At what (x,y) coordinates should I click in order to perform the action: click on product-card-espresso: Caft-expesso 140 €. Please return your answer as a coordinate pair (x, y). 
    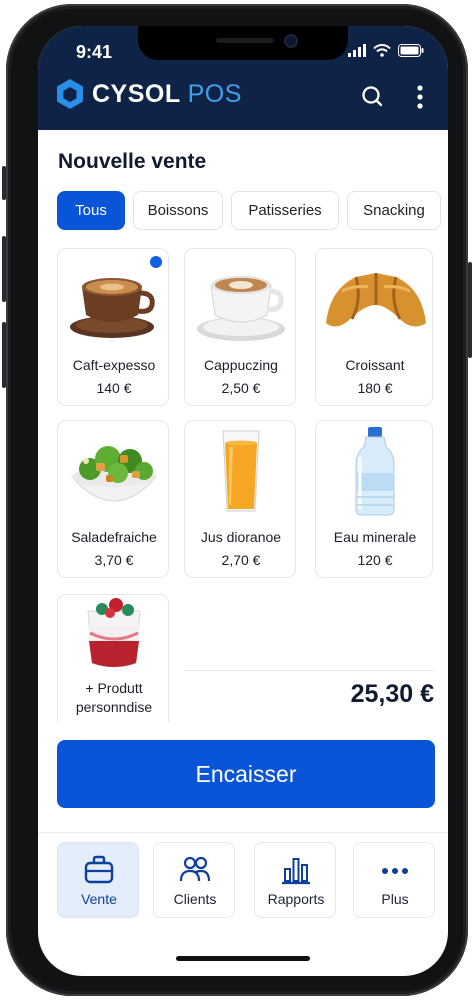
    Looking at the image, I should click on (113, 327).